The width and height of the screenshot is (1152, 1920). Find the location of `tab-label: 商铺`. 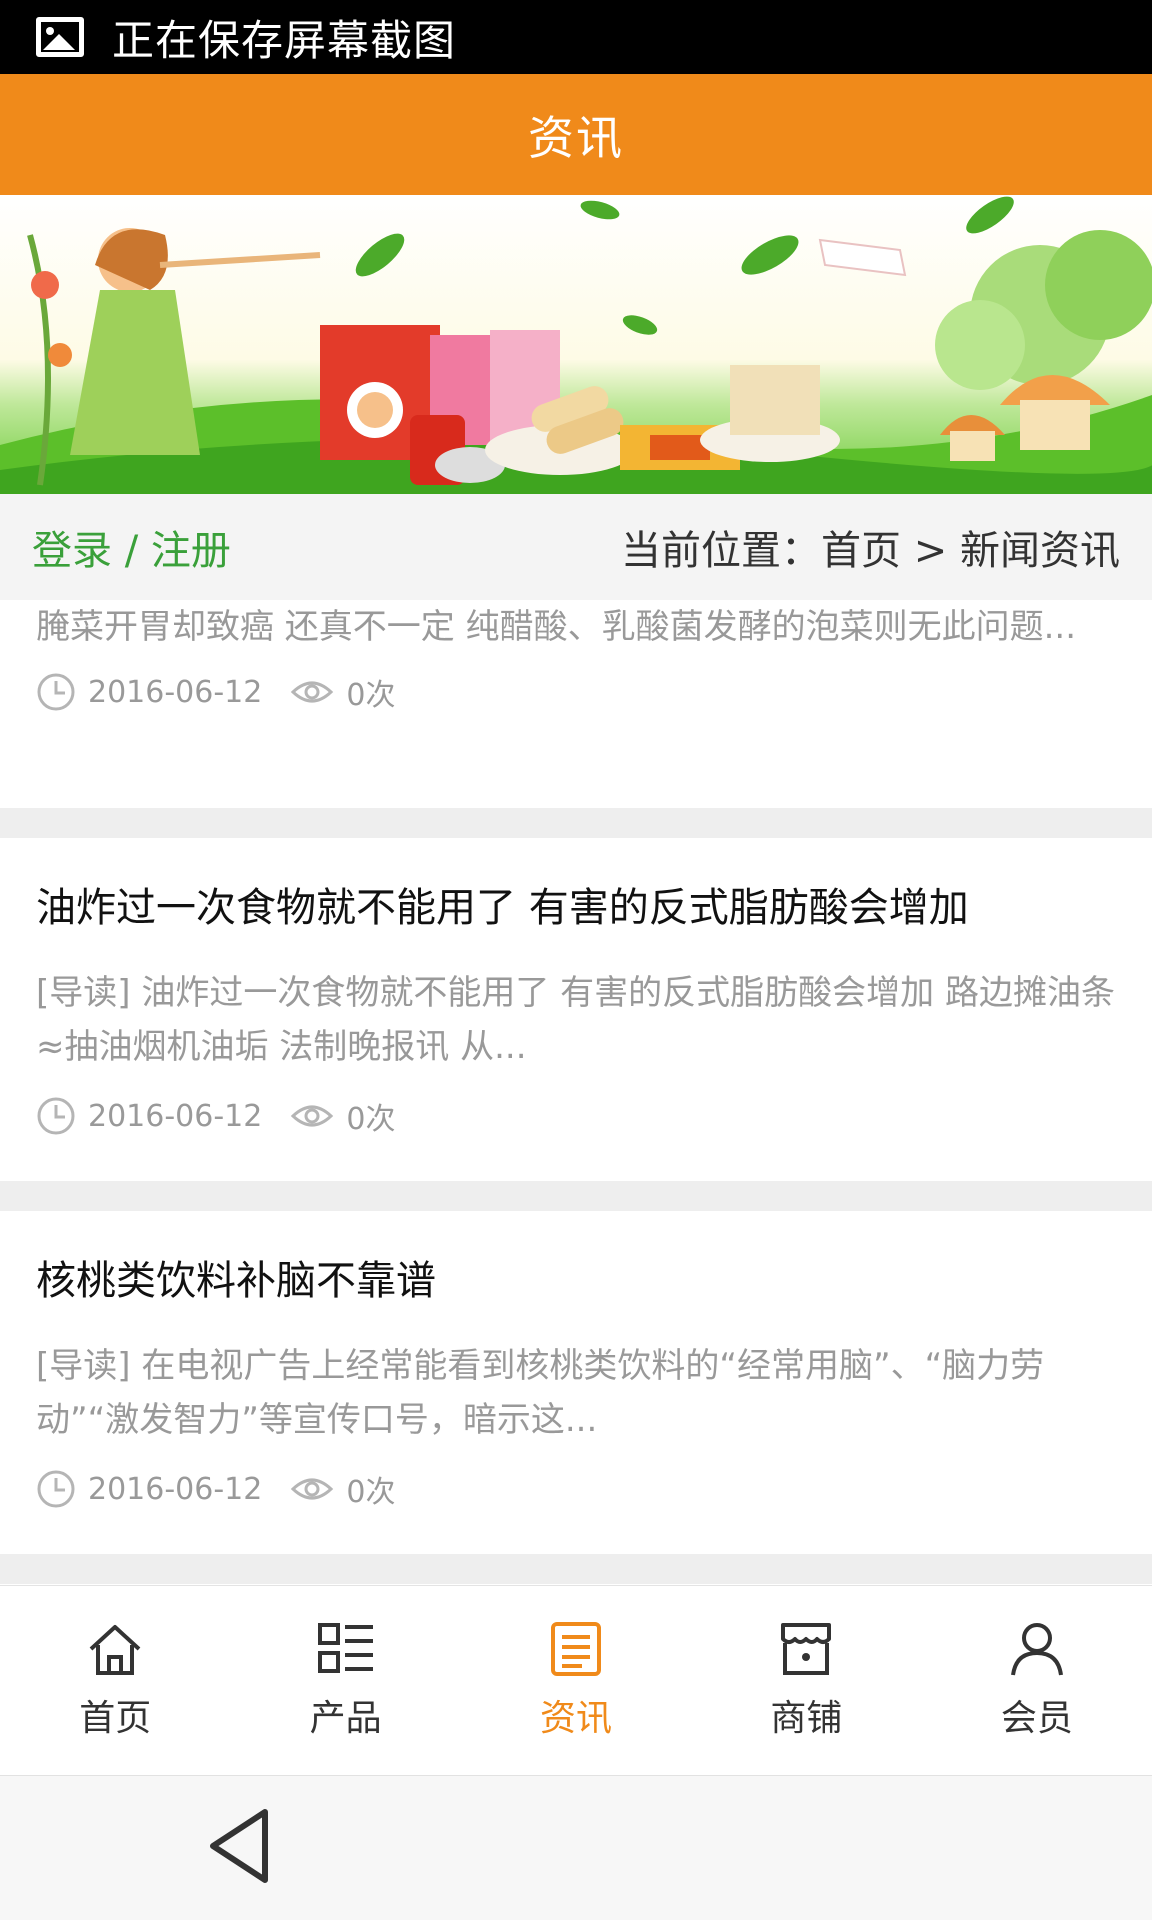

tab-label: 商铺 is located at coordinates (806, 1718).